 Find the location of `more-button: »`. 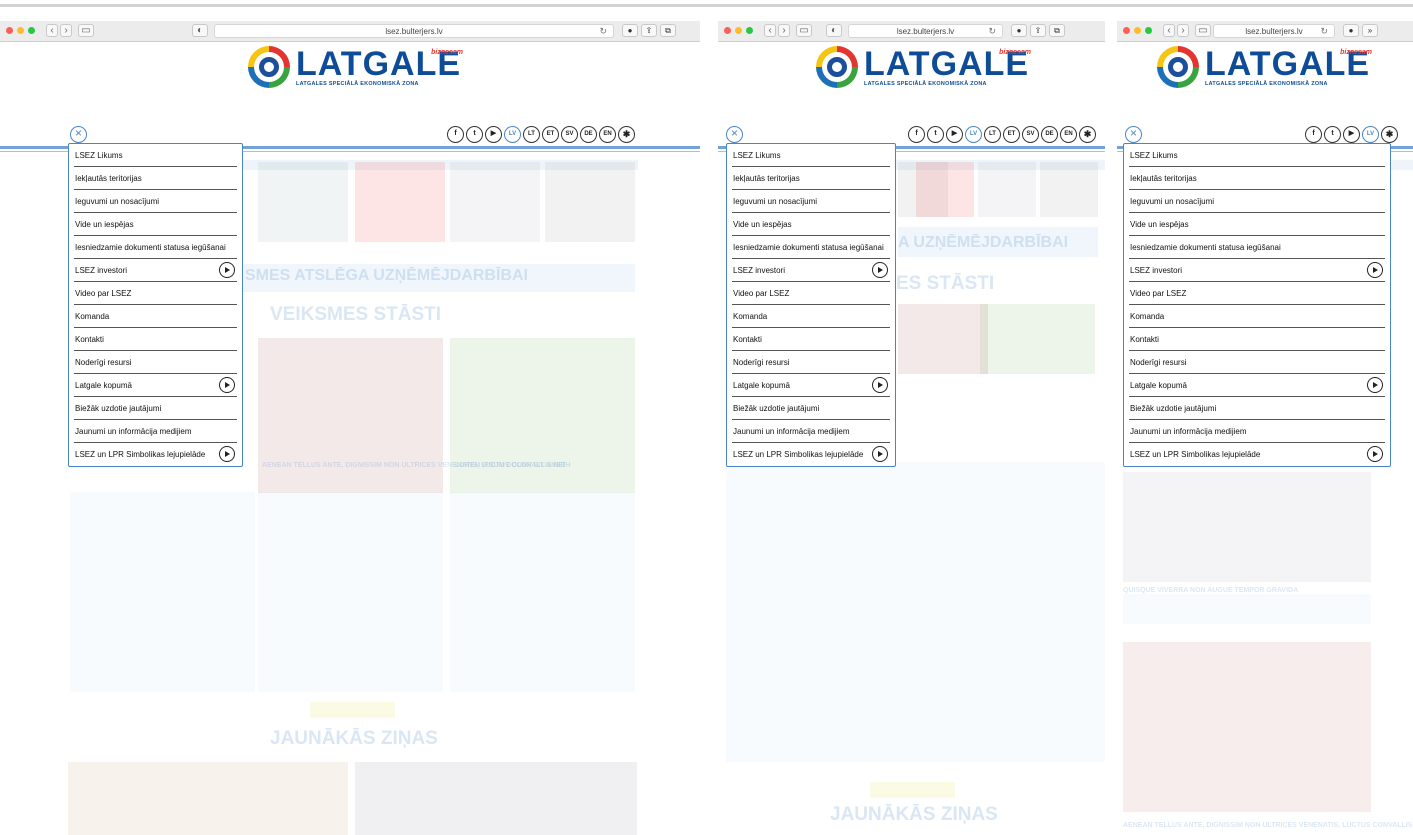

more-button: » is located at coordinates (1370, 30).